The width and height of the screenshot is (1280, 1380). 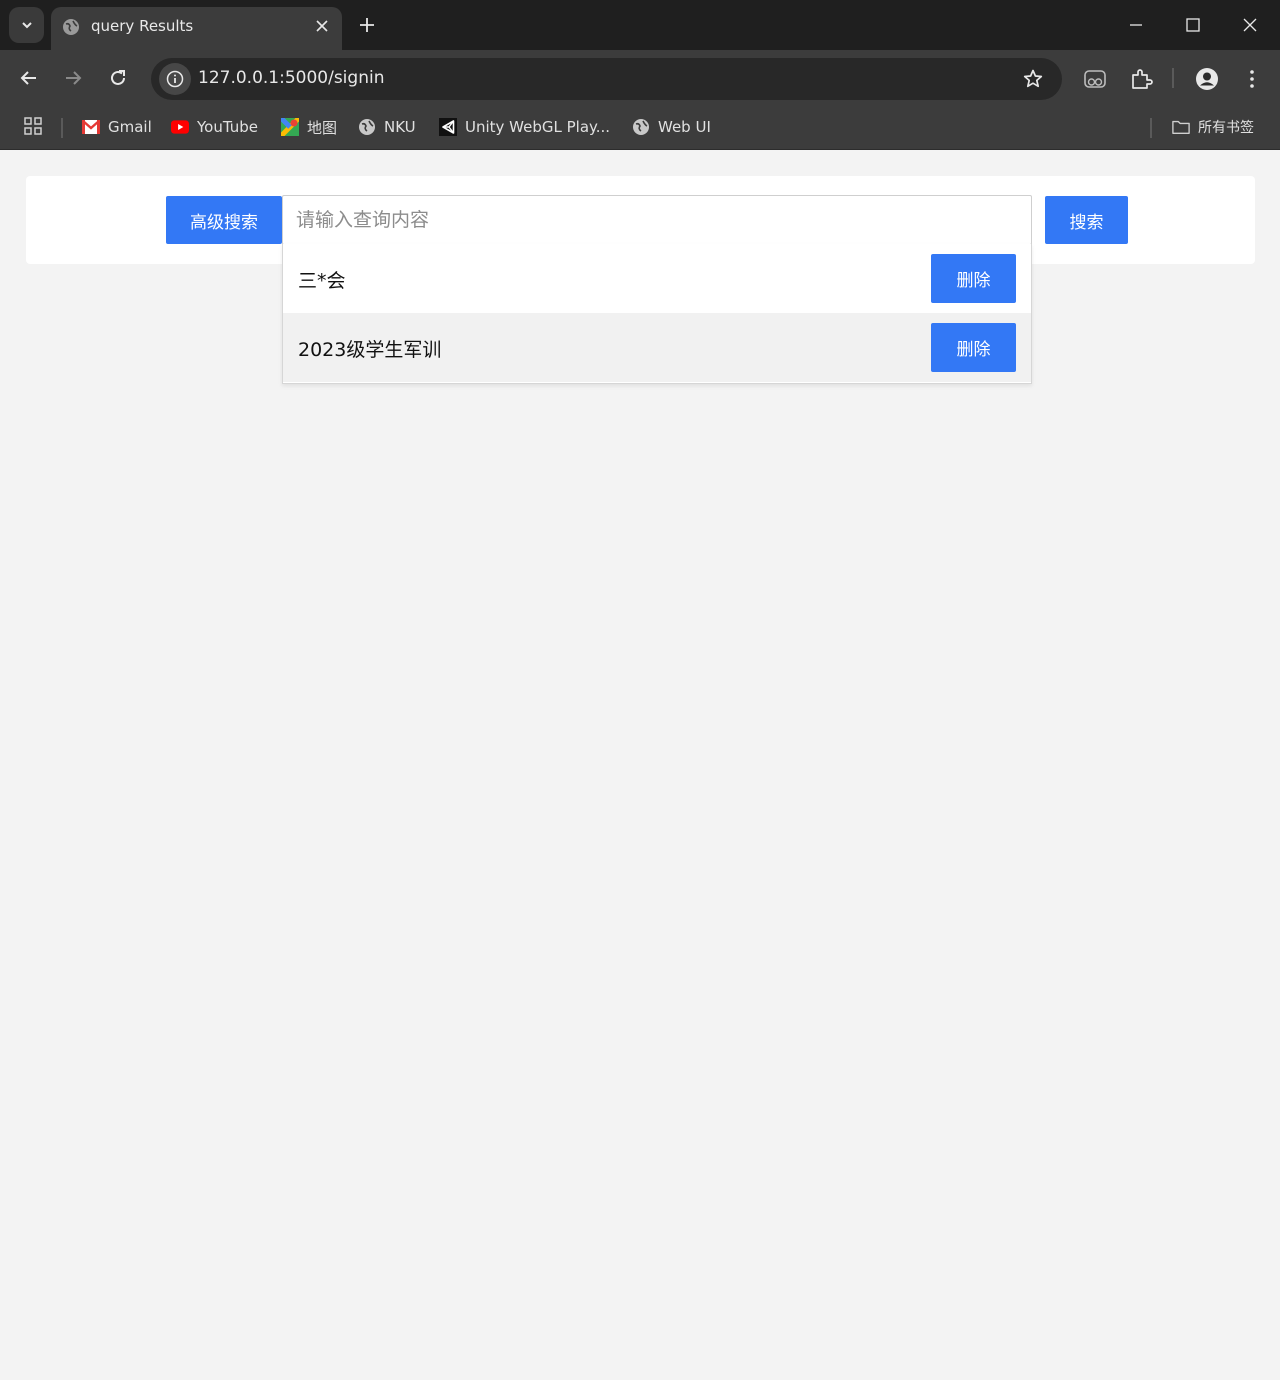 What do you see at coordinates (1207, 79) in the screenshot?
I see `profile-avatar-icon` at bounding box center [1207, 79].